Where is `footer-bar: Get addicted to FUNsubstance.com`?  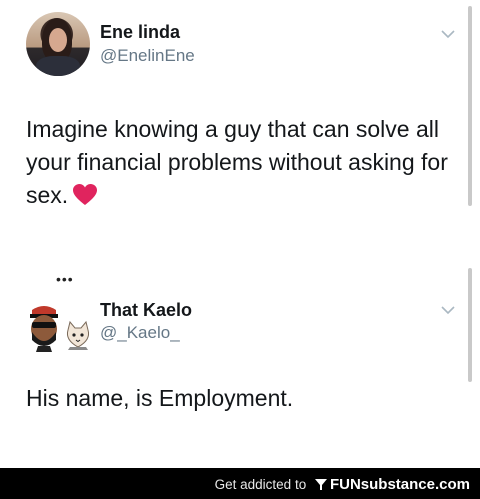
footer-bar: Get addicted to FUNsubstance.com is located at coordinates (240, 483).